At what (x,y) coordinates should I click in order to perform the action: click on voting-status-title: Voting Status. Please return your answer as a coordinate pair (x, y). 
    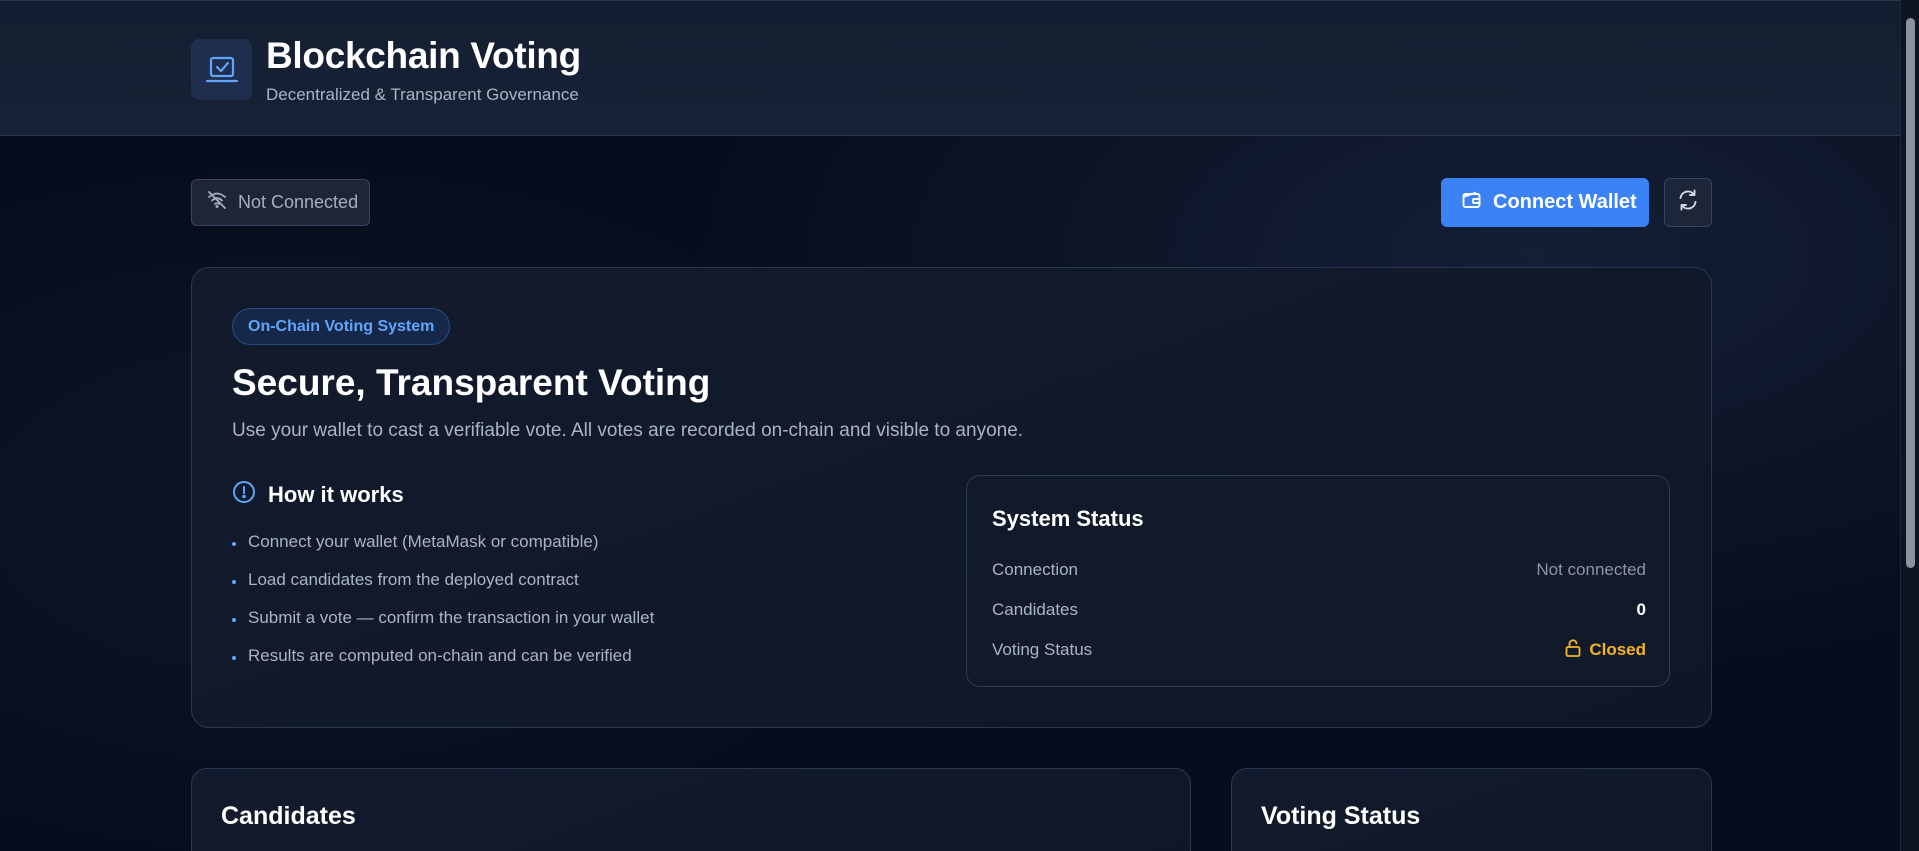
    Looking at the image, I should click on (1341, 816).